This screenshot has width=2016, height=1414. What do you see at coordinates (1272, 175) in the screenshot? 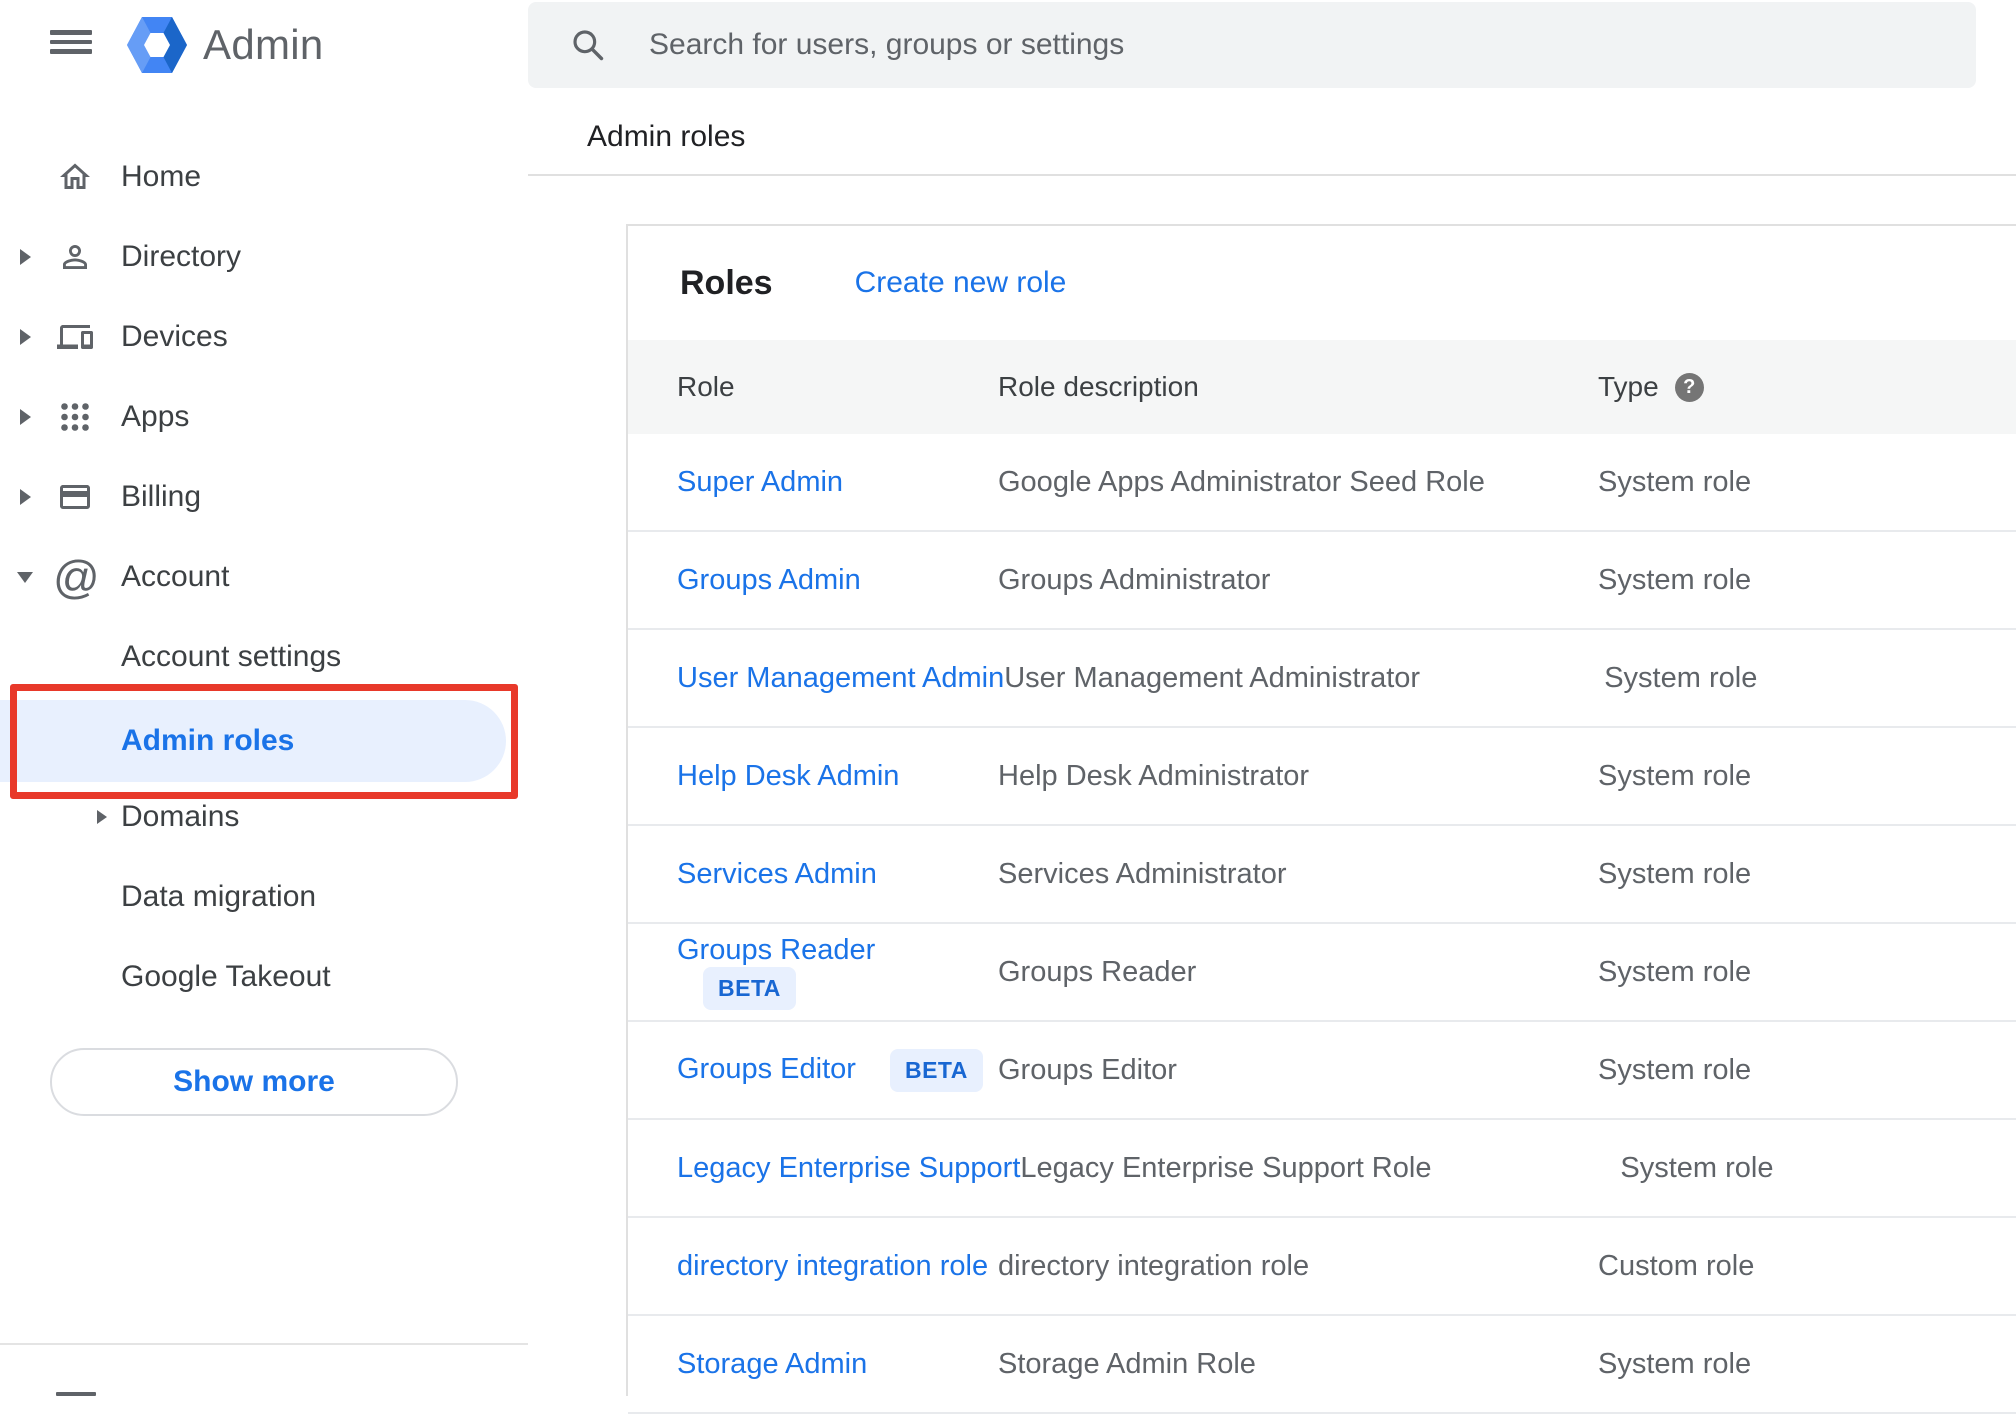
I see `header-divider` at bounding box center [1272, 175].